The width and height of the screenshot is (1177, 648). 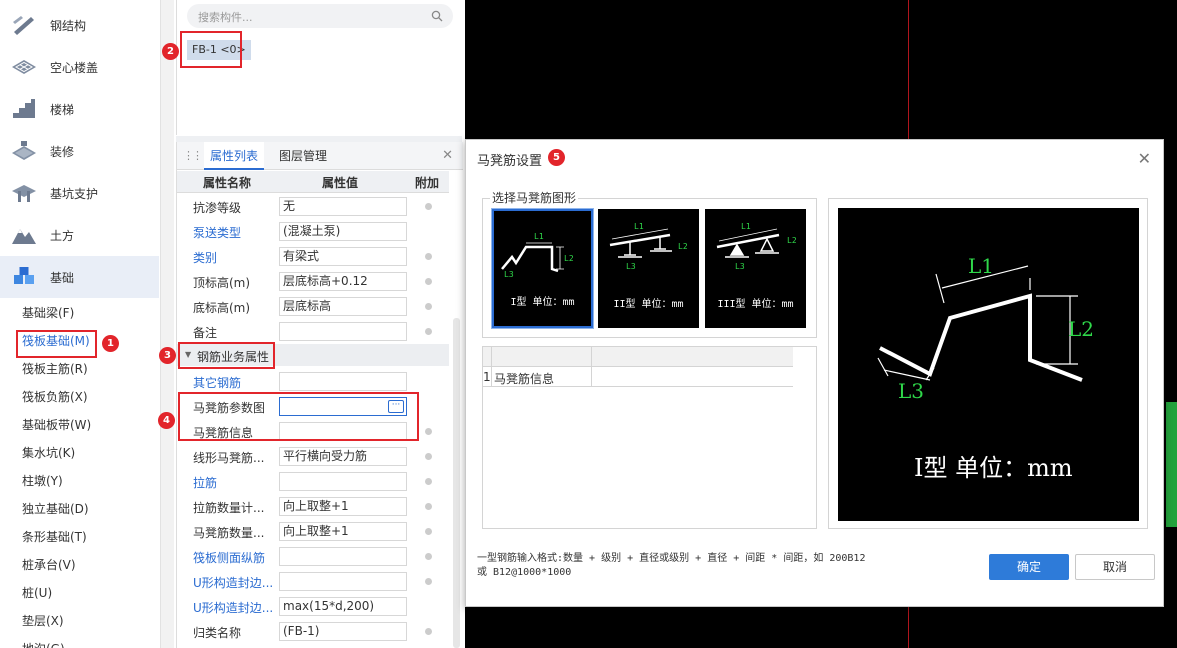 I want to click on property-row: 泵送类型 (混凝土泵), so click(x=313, y=231).